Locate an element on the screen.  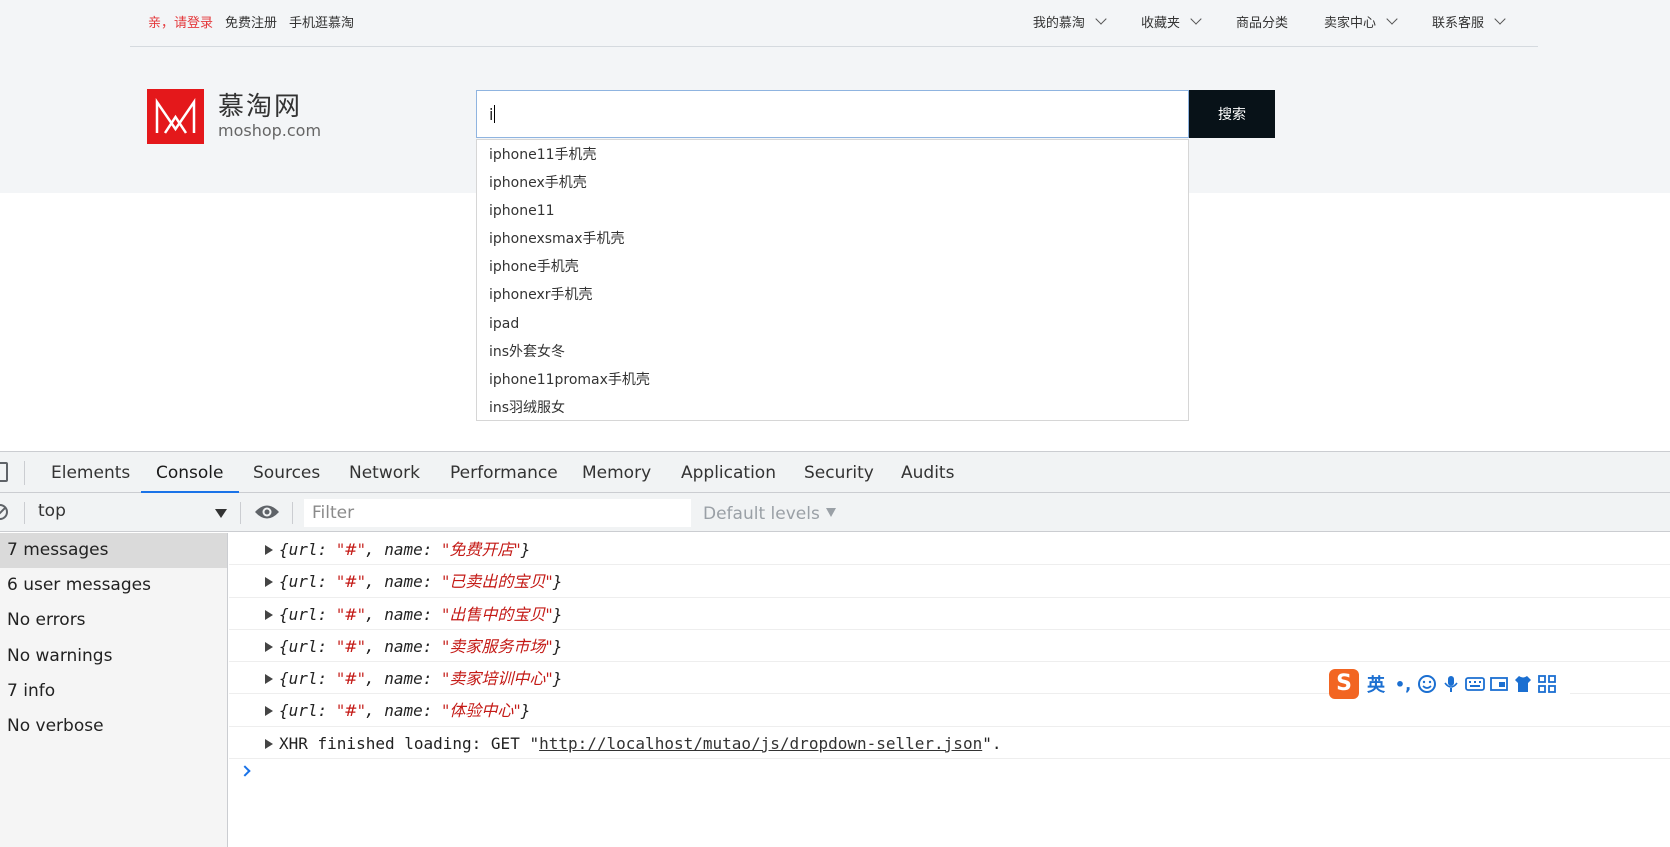
log-levels-dropdown: Default levels is located at coordinates (769, 514).